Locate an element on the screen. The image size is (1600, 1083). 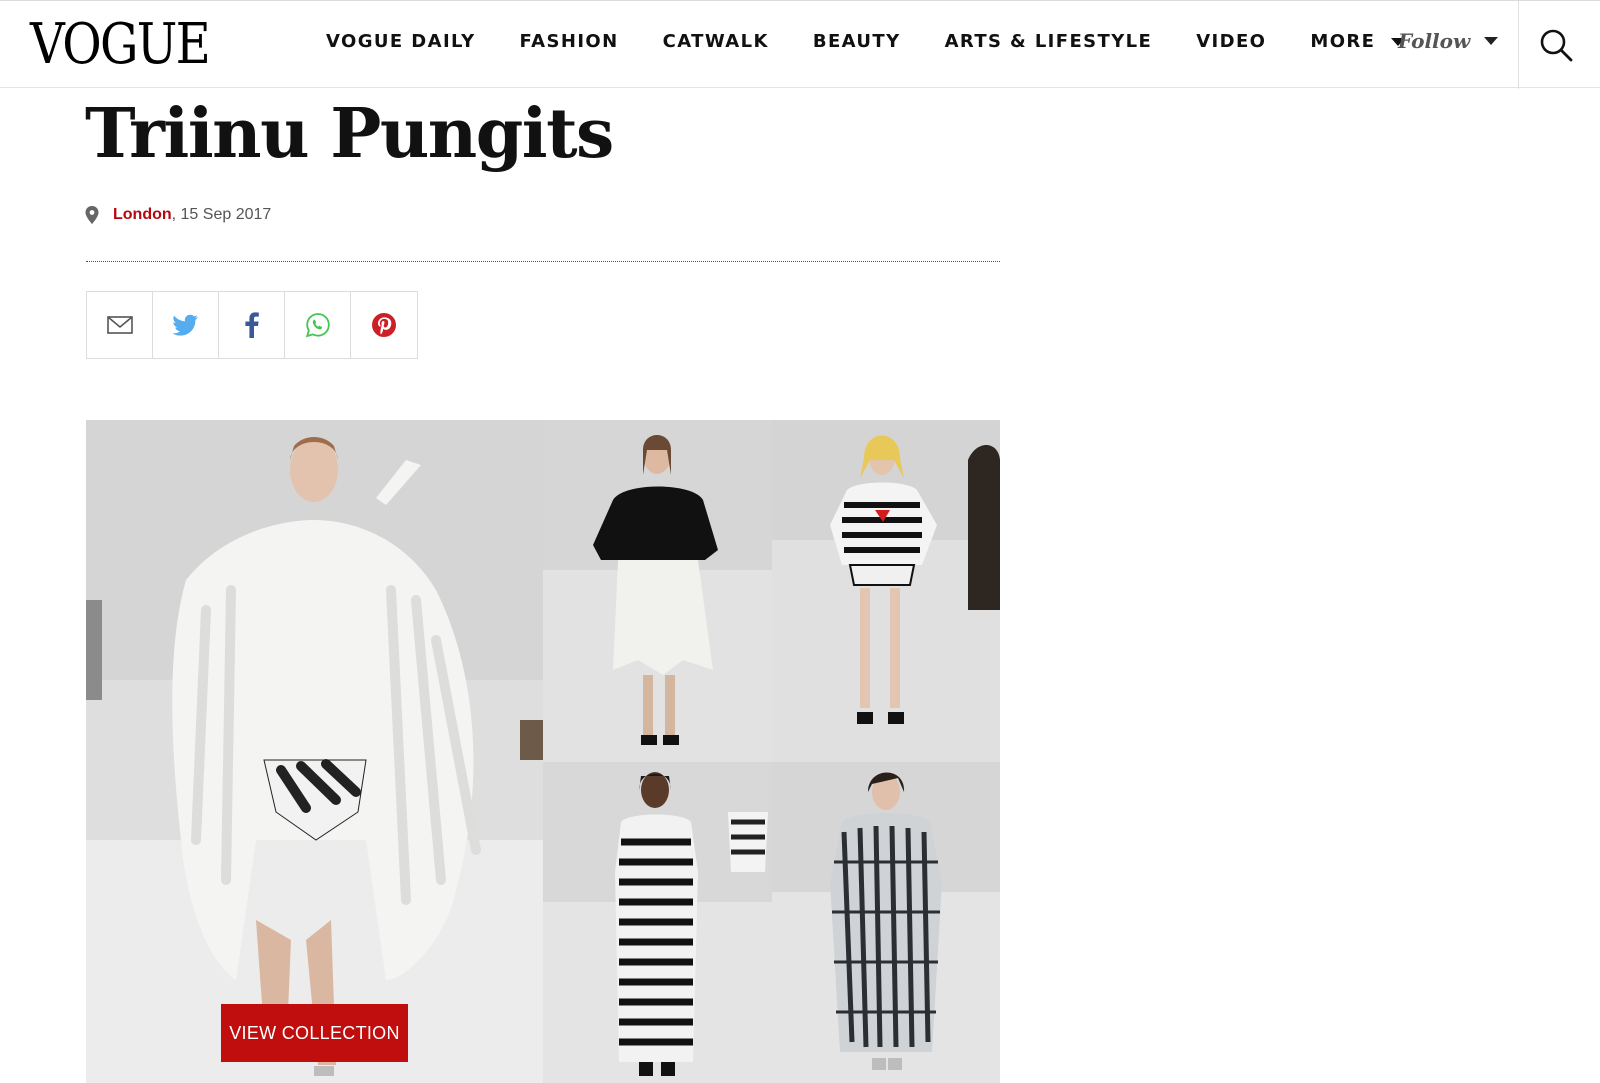
search-icon is located at coordinates (1556, 45).